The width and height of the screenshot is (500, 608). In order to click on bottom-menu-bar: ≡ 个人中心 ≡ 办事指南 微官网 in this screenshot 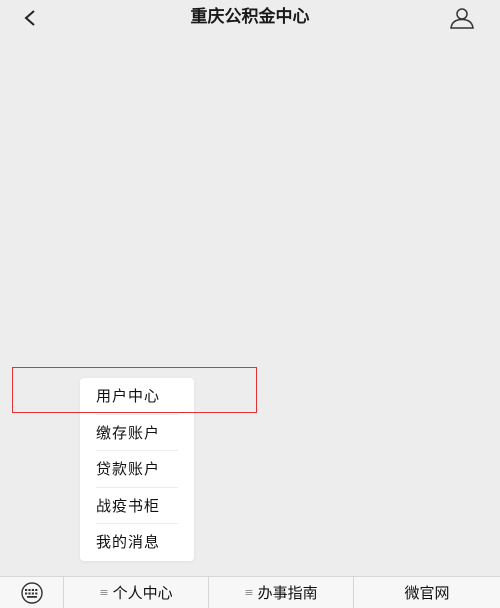, I will do `click(250, 592)`.